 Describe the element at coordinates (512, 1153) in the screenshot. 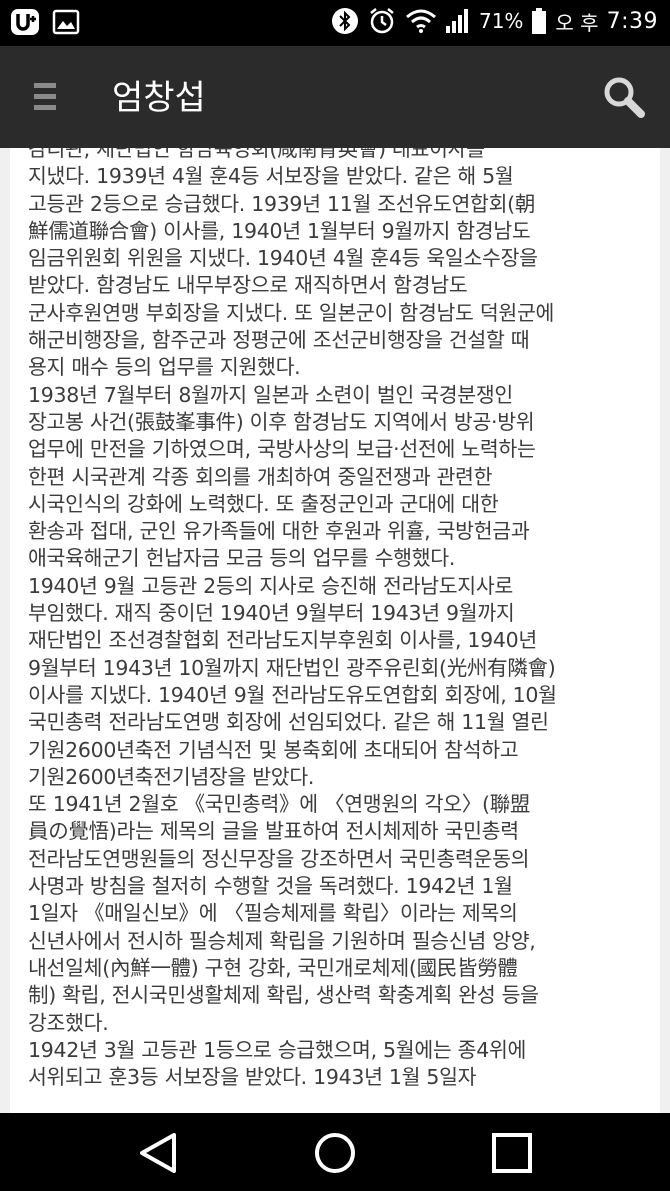

I see `recent-apps-square-icon` at that location.